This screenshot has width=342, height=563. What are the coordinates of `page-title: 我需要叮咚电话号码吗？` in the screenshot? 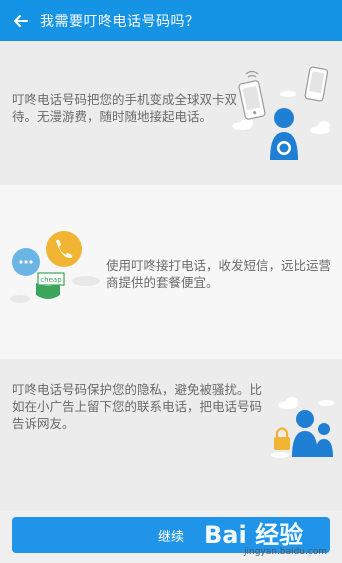 It's located at (120, 21).